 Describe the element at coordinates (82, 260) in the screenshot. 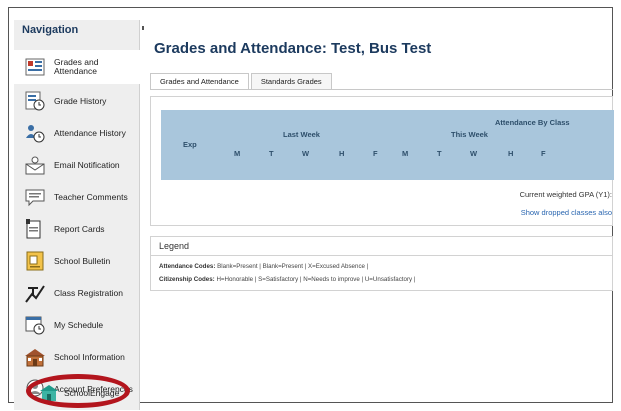

I see `sidebar-item-label: School Bulletin` at that location.